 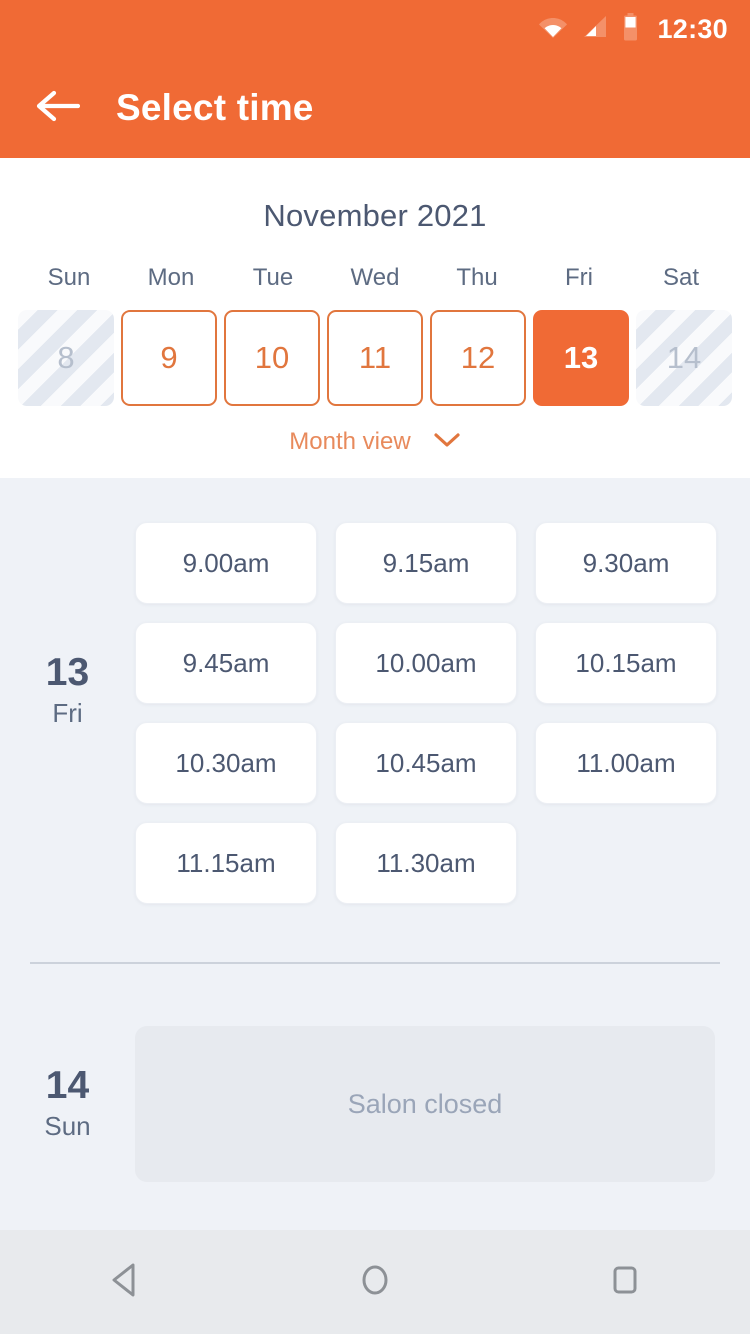 What do you see at coordinates (350, 441) in the screenshot?
I see `month-view-label: Month view` at bounding box center [350, 441].